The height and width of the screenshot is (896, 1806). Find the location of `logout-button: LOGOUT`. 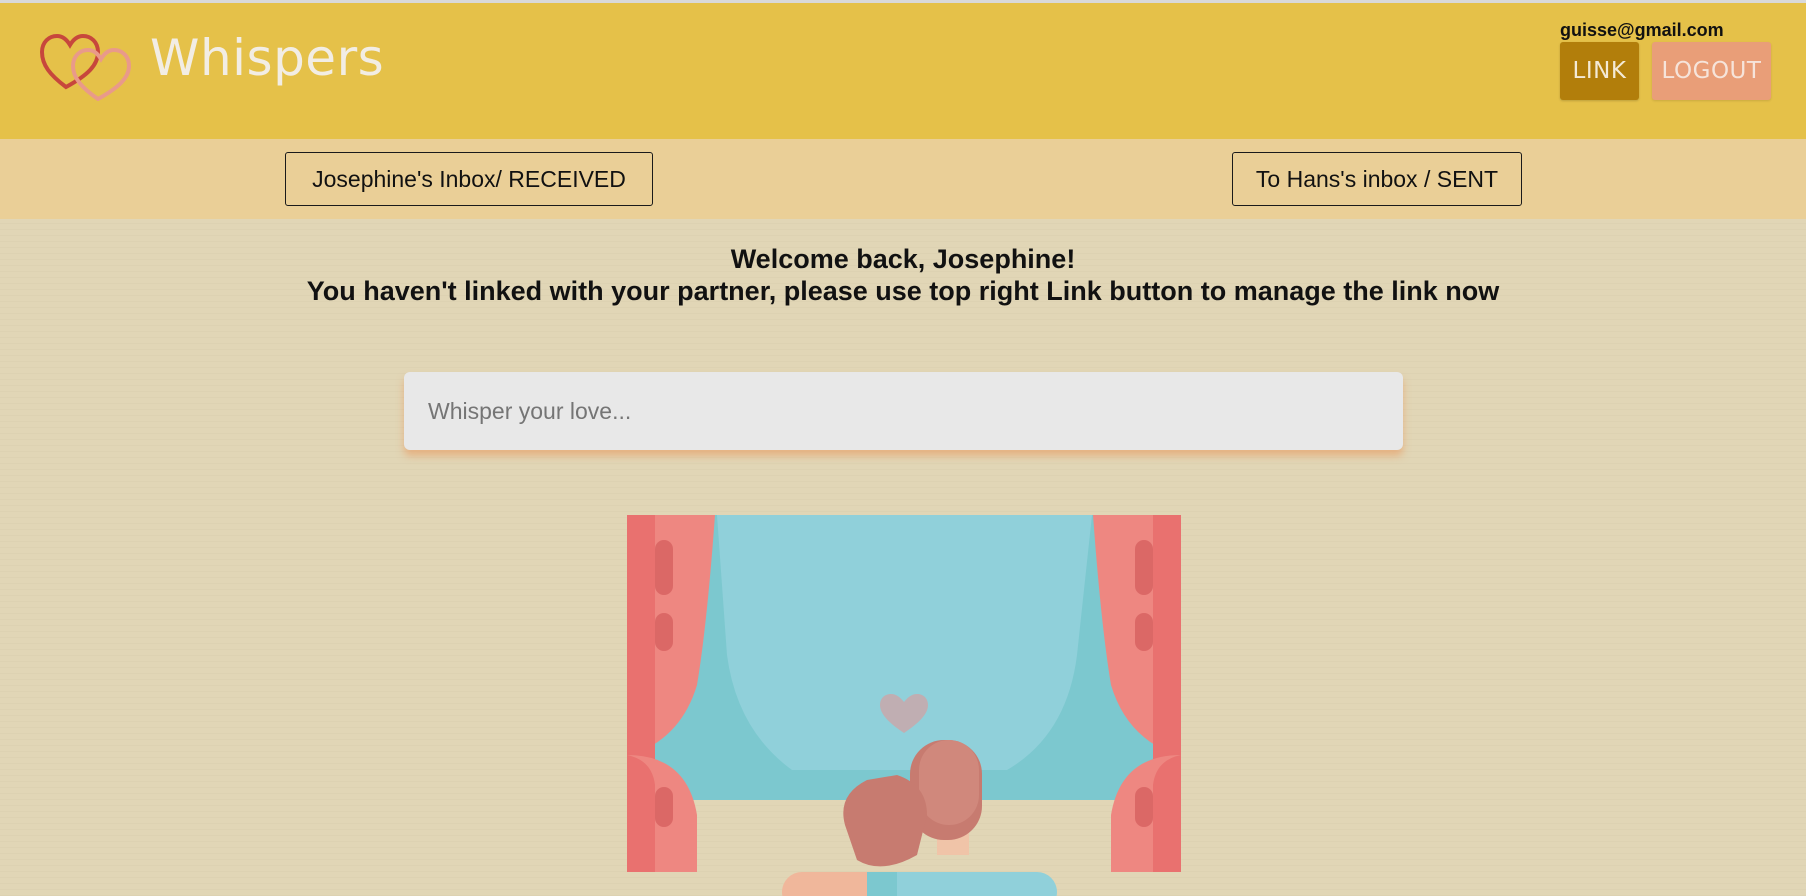

logout-button: LOGOUT is located at coordinates (1711, 71).